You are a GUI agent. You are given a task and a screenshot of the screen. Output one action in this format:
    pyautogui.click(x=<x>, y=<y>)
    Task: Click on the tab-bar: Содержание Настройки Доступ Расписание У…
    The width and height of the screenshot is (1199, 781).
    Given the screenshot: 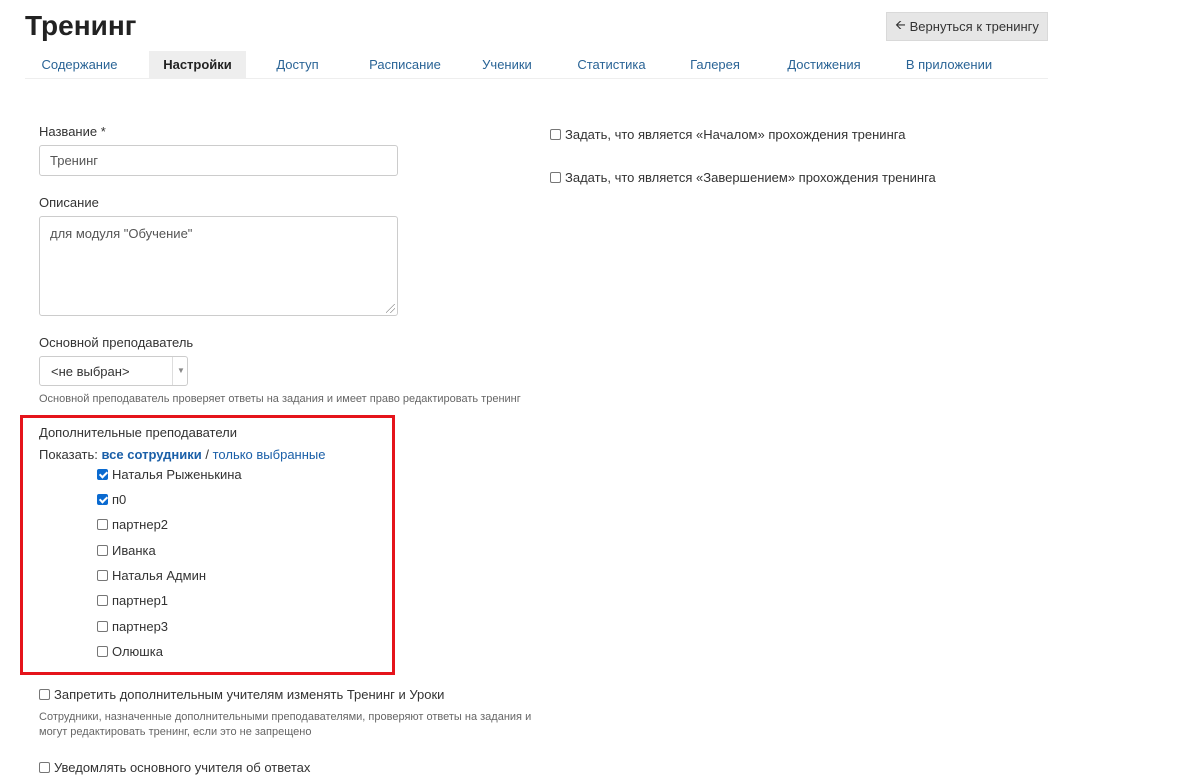 What is the action you would take?
    pyautogui.click(x=536, y=65)
    